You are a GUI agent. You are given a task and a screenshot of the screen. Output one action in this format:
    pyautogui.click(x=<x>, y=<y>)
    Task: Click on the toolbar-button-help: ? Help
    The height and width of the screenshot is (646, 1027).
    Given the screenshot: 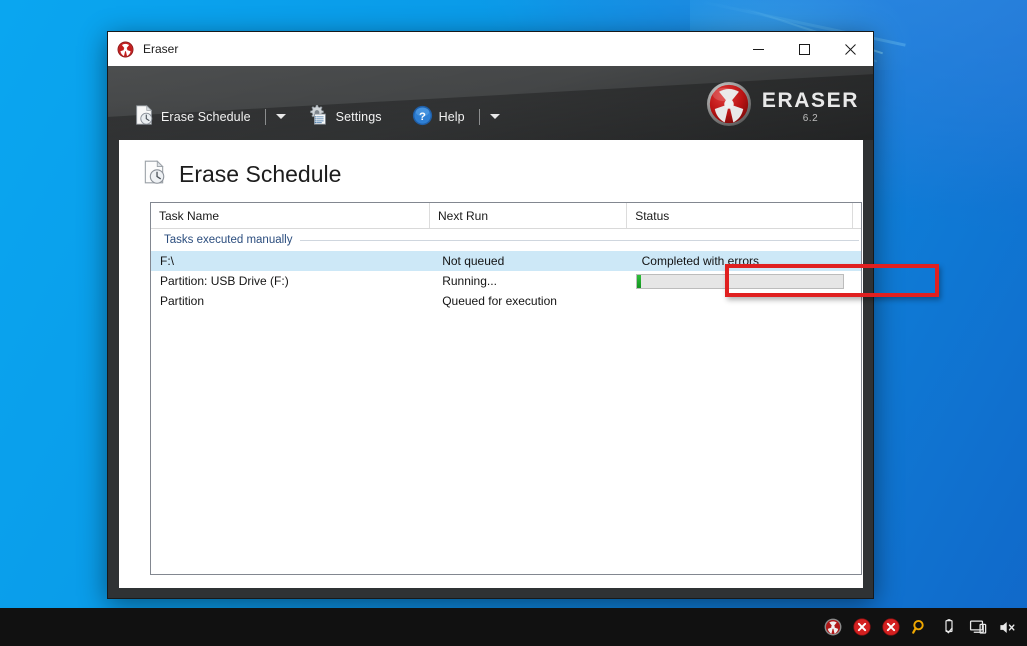 What is the action you would take?
    pyautogui.click(x=438, y=117)
    